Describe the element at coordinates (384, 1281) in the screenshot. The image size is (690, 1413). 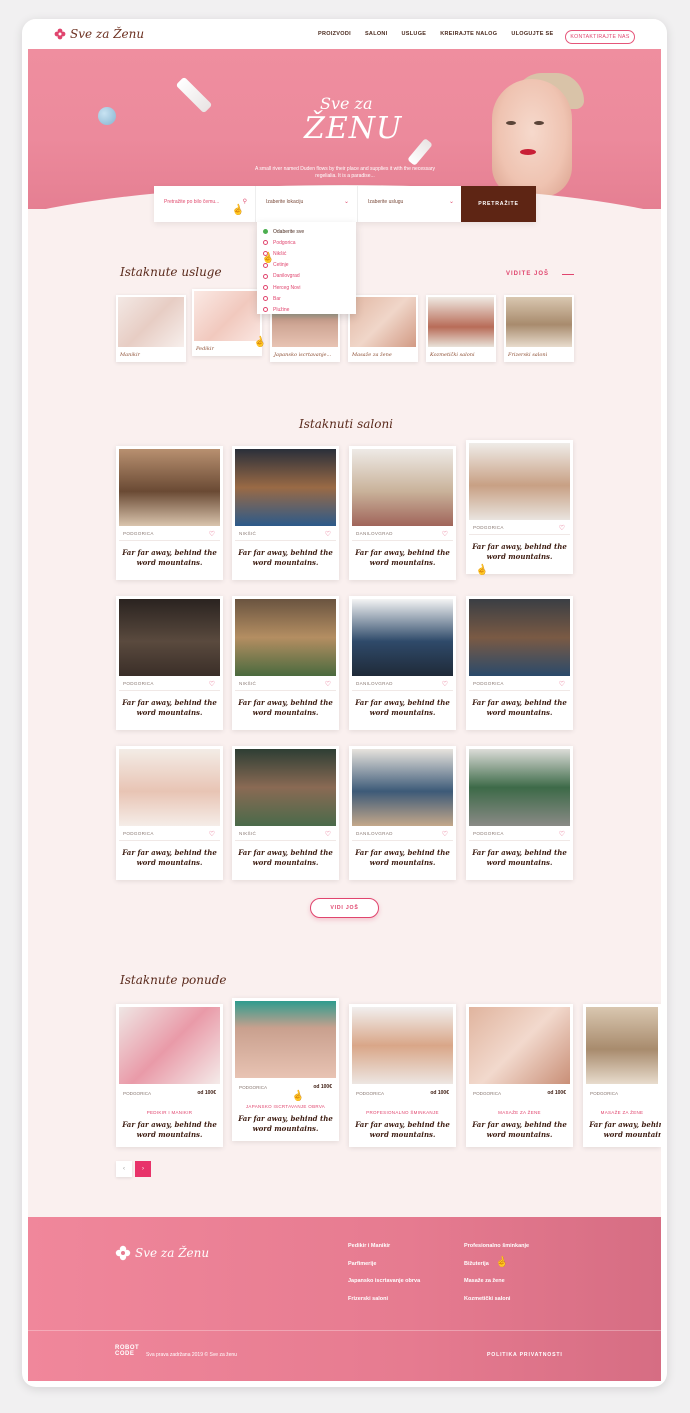
I see `footer-link: Japansko iscrtavanje obrva` at that location.